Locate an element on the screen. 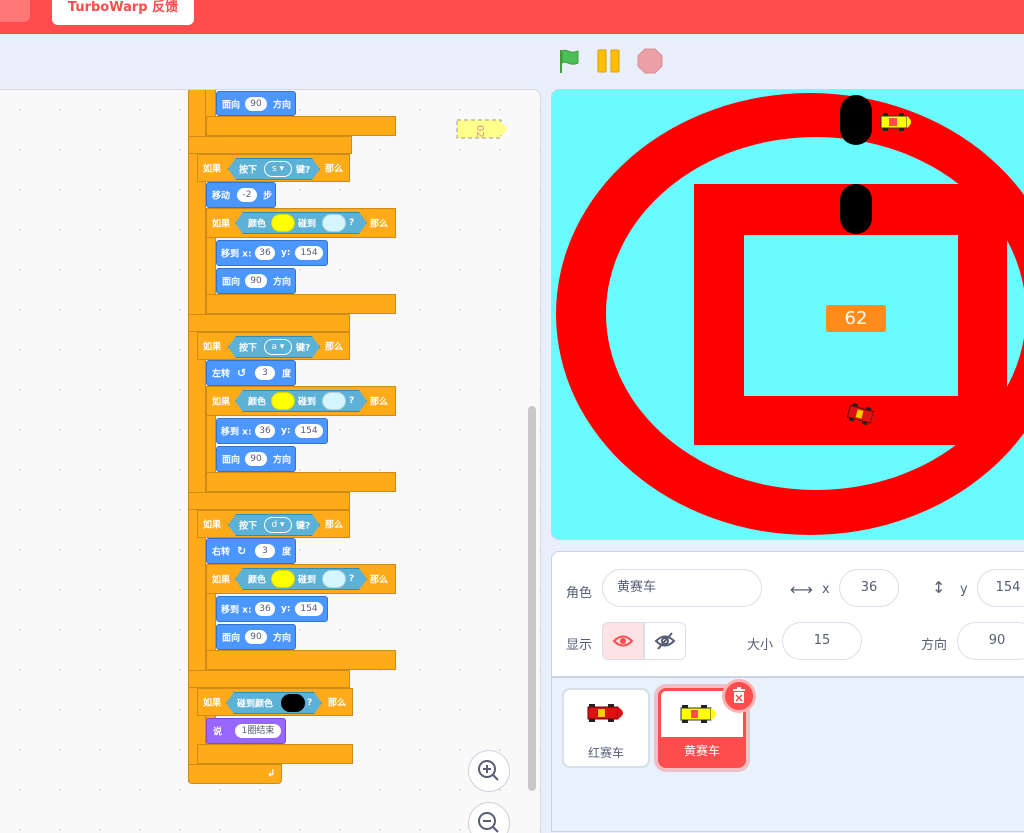 The image size is (1024, 833). red-car-thumbnail-icon is located at coordinates (605, 713).